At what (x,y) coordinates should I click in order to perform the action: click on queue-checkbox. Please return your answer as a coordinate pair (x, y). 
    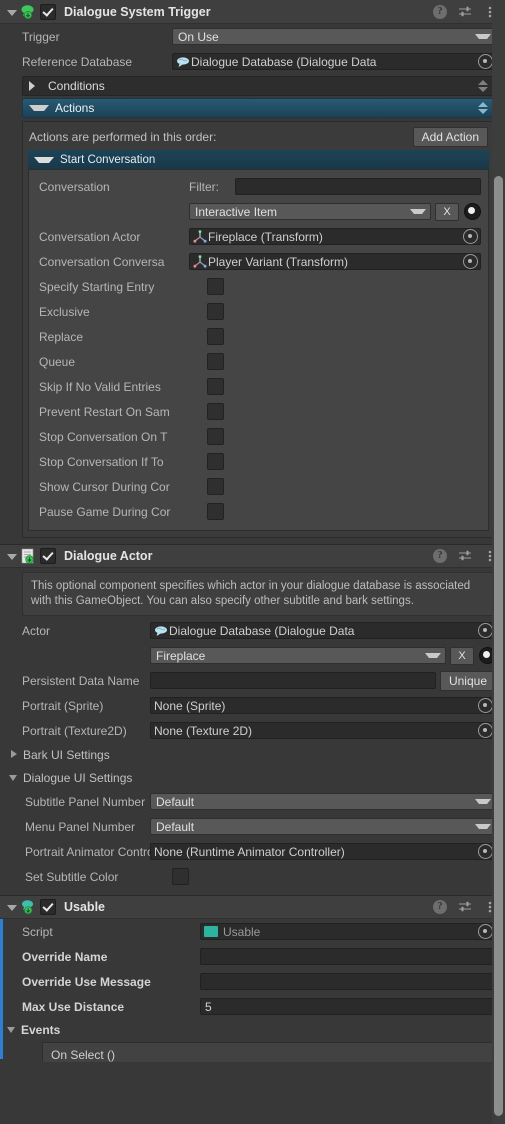
    Looking at the image, I should click on (215, 361).